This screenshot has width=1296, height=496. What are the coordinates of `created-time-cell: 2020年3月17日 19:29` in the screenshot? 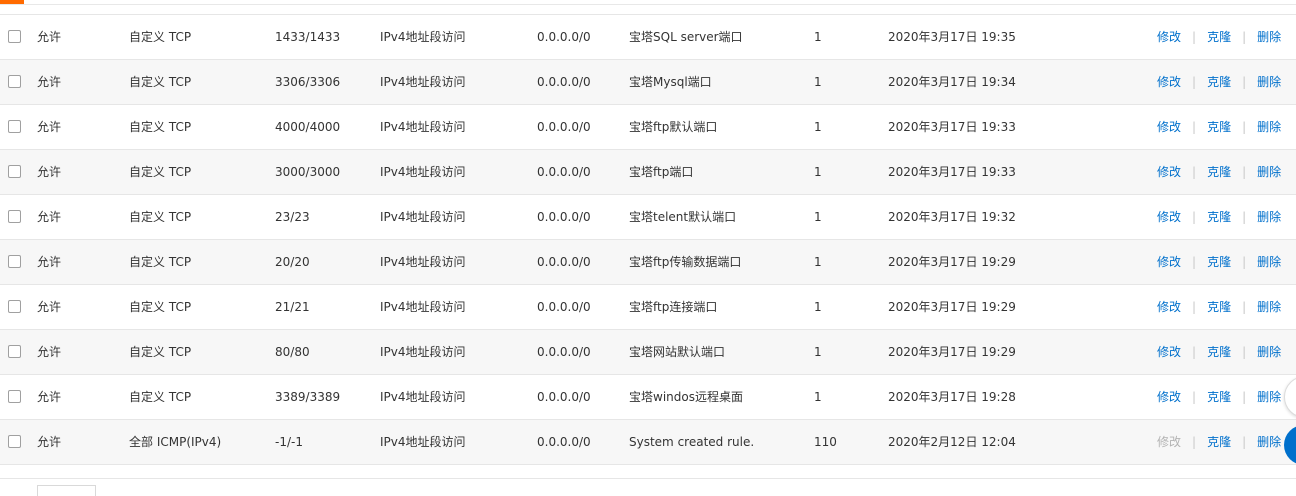 It's located at (952, 262).